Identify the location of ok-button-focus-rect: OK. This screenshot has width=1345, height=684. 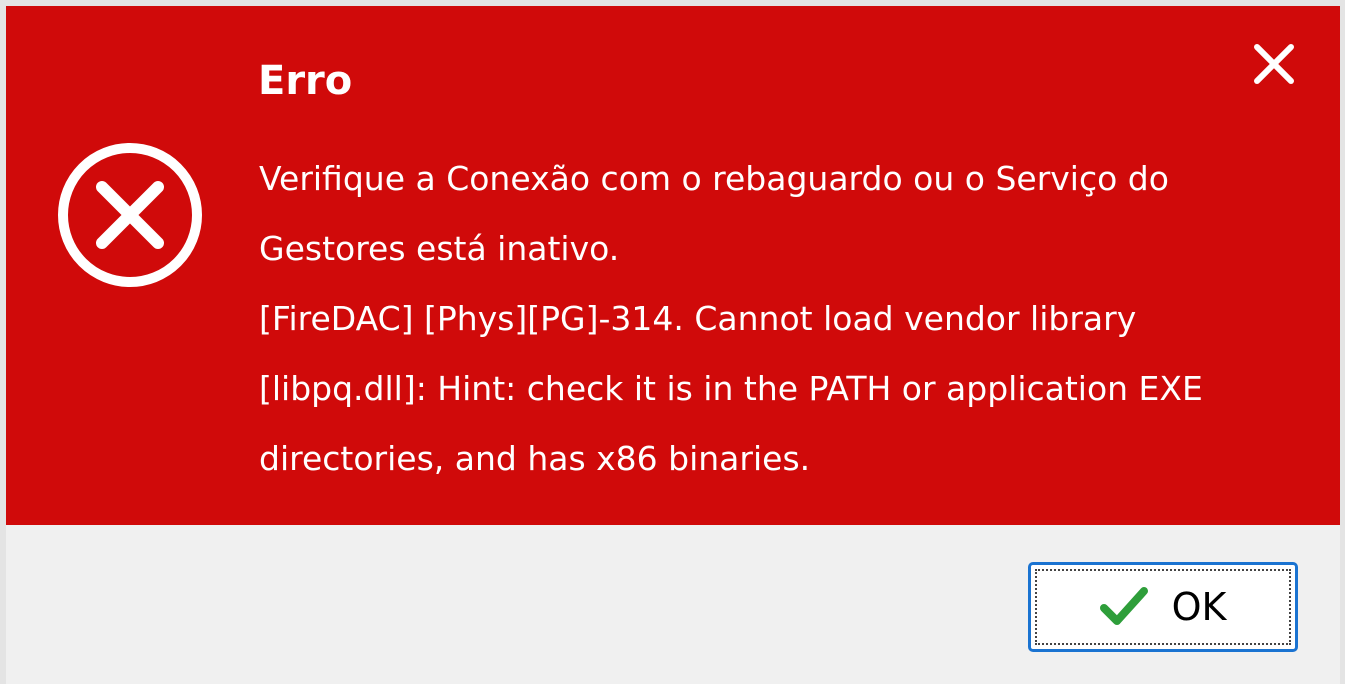
(1163, 607).